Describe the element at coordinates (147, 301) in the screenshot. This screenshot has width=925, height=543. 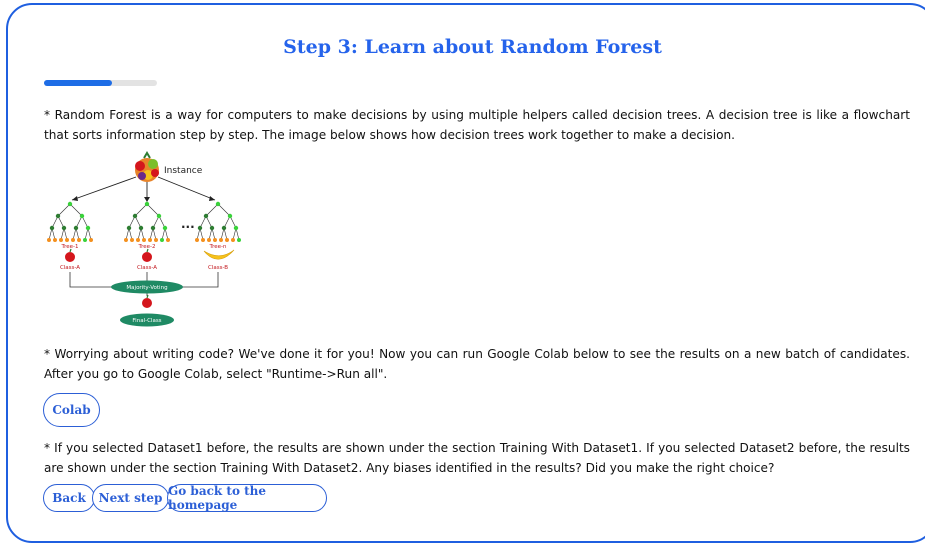
I see `final-apple-icon` at that location.